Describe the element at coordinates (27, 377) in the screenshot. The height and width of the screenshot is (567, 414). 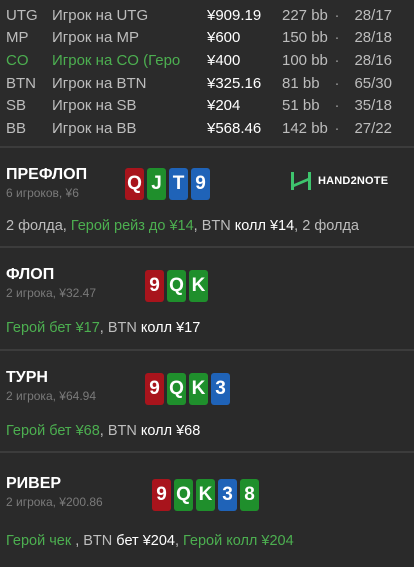
I see `street-title: ТУРН` at that location.